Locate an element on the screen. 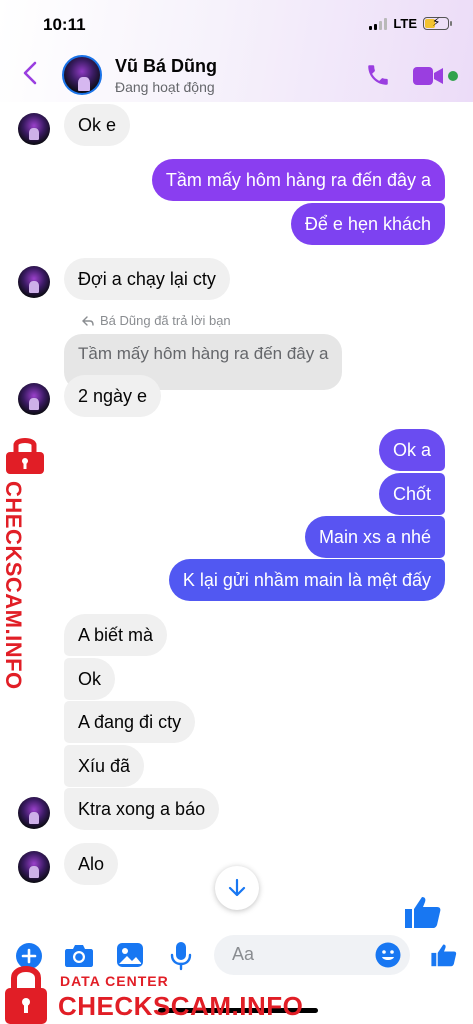  message-incoming: Ok e is located at coordinates (97, 125).